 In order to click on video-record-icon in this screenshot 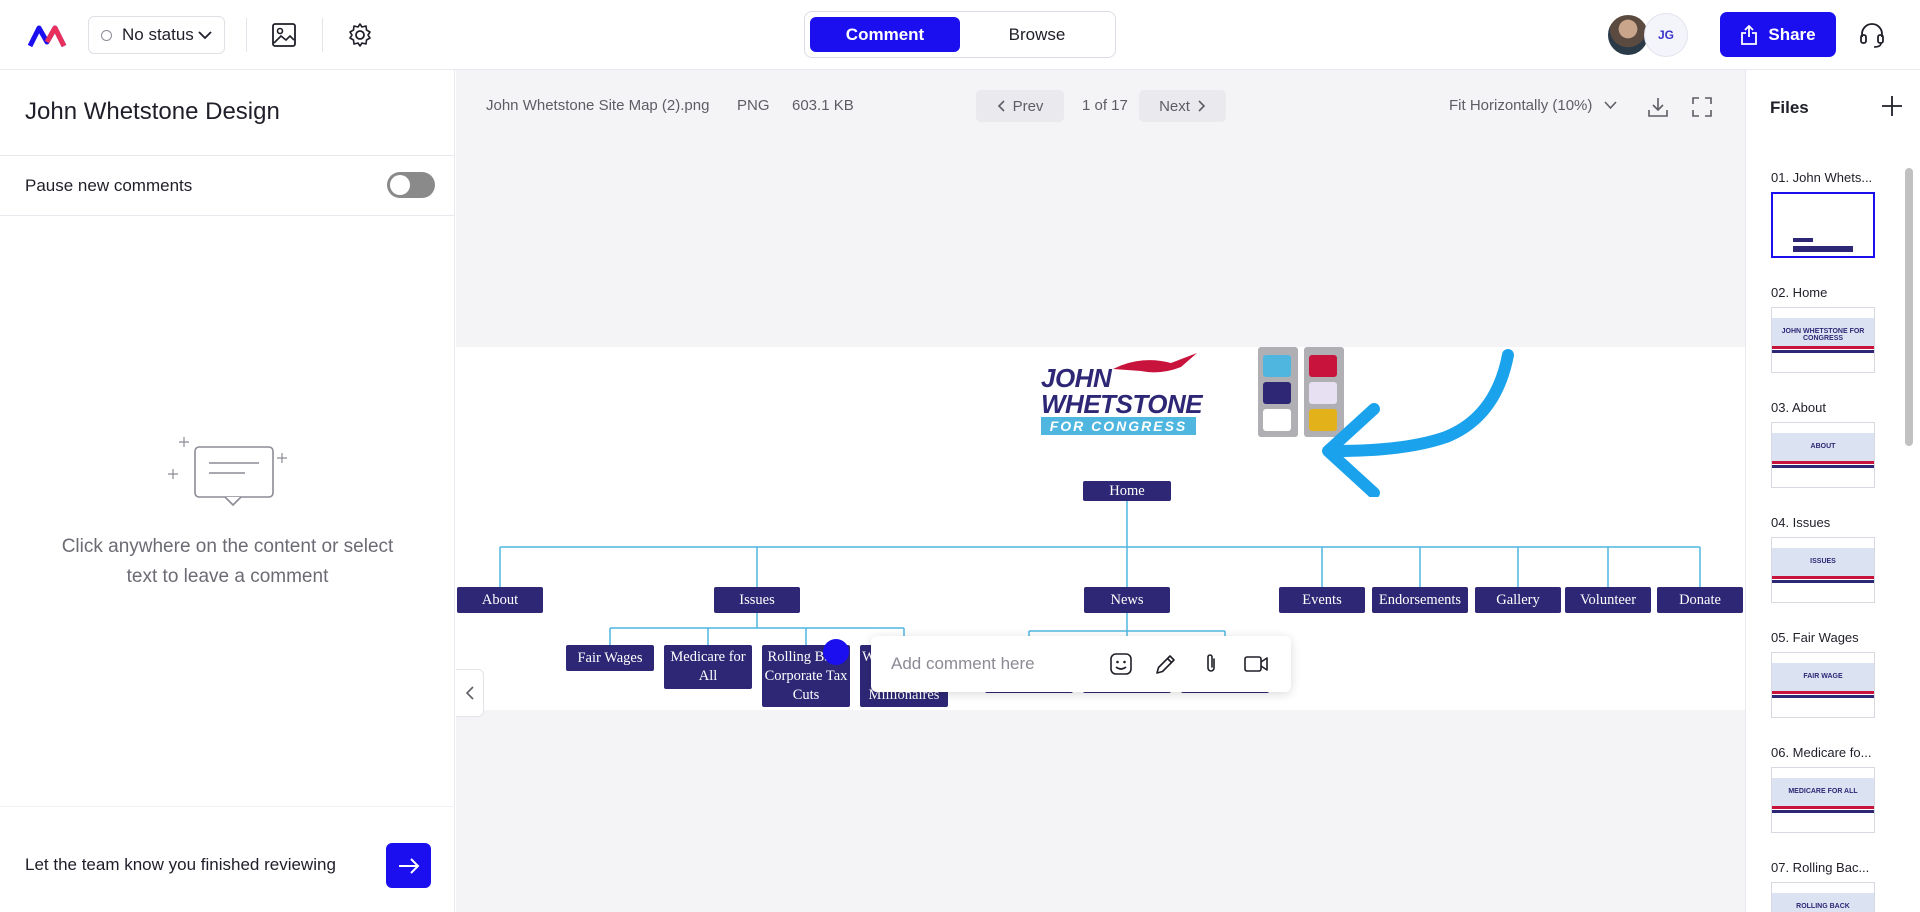, I will do `click(1256, 664)`.